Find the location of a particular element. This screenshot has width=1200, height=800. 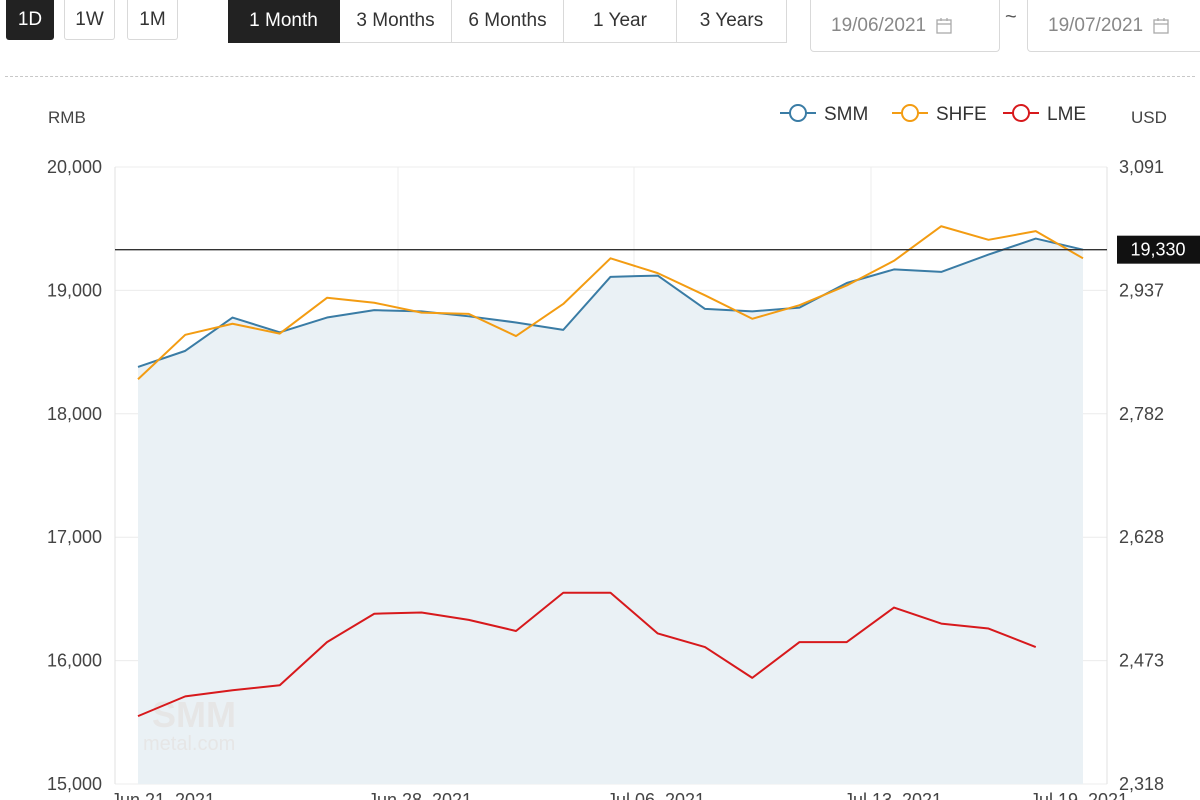

legend-marker-lme is located at coordinates (1021, 113).